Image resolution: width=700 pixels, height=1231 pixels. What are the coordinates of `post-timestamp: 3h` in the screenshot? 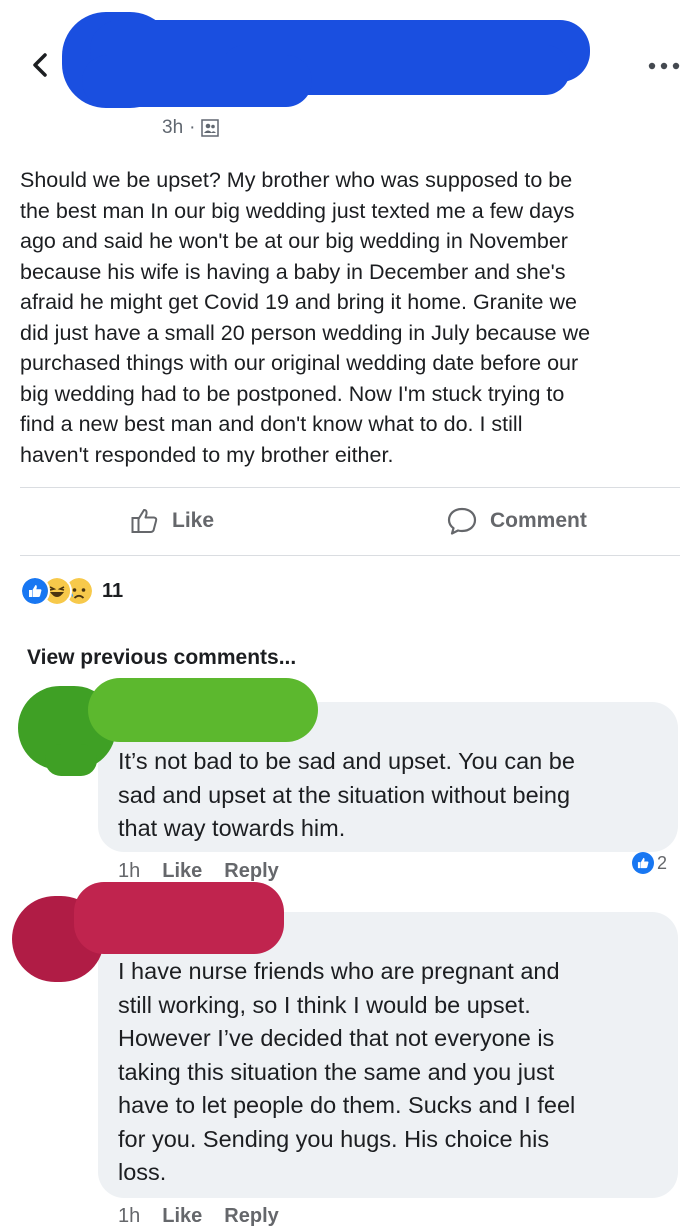 It's located at (172, 128).